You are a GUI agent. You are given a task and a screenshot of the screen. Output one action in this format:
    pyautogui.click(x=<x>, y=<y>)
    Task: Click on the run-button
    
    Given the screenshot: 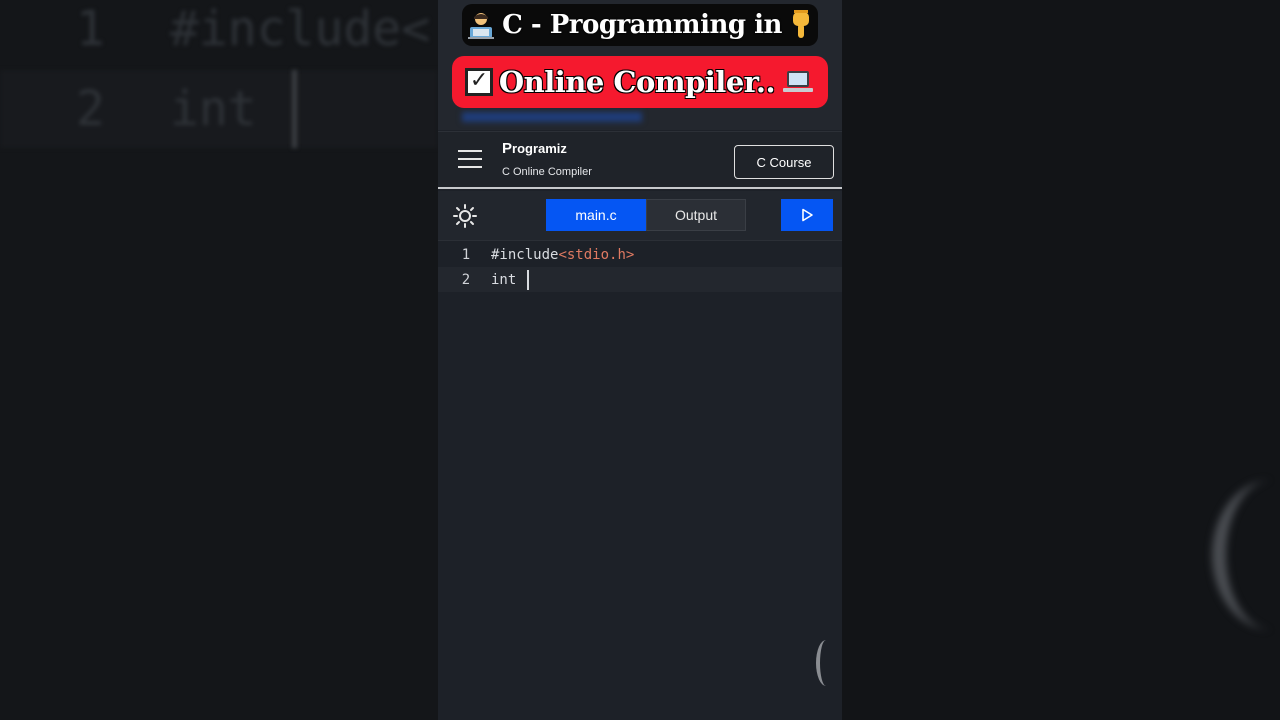 What is the action you would take?
    pyautogui.click(x=807, y=215)
    